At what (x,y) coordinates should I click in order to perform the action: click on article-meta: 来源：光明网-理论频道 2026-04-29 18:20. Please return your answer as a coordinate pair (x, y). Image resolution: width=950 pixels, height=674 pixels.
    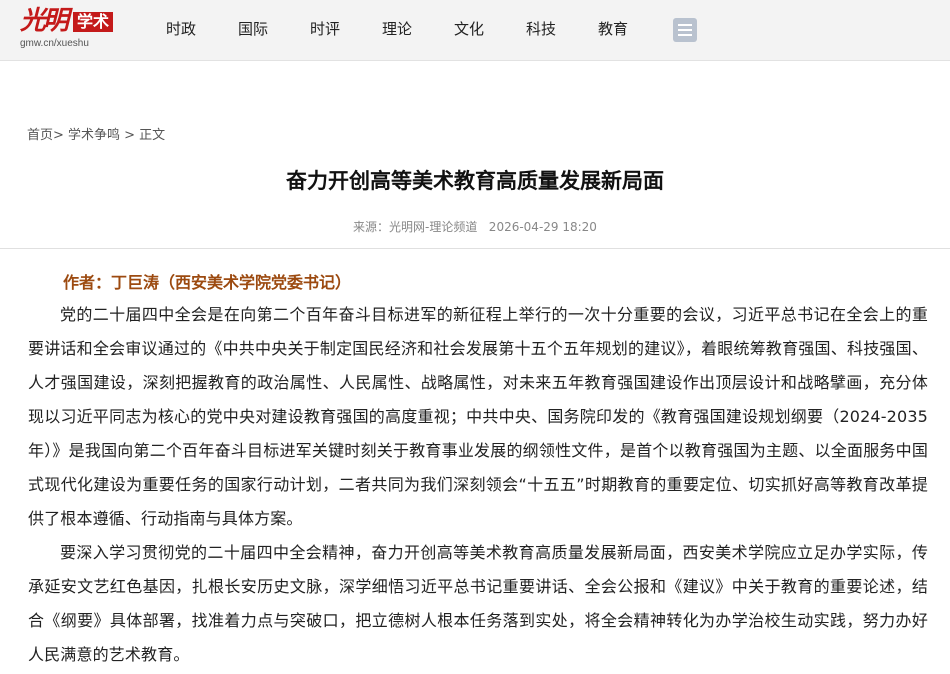
    Looking at the image, I should click on (475, 227).